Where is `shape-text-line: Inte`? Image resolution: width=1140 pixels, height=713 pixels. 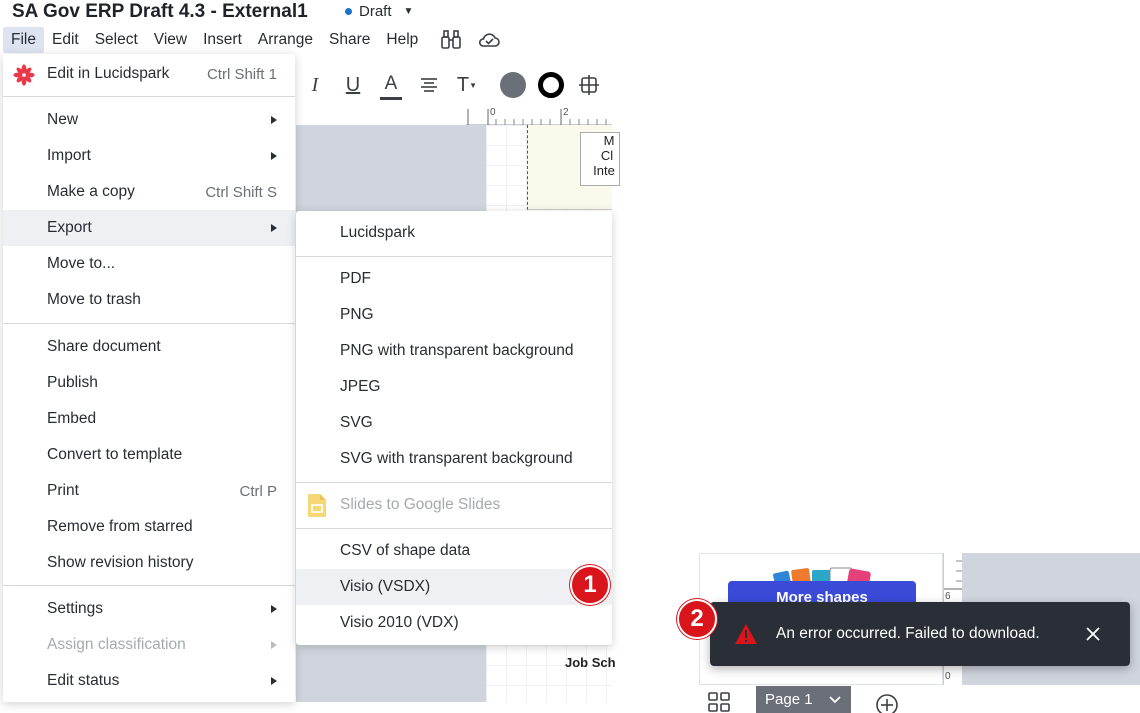 shape-text-line: Inte is located at coordinates (604, 170).